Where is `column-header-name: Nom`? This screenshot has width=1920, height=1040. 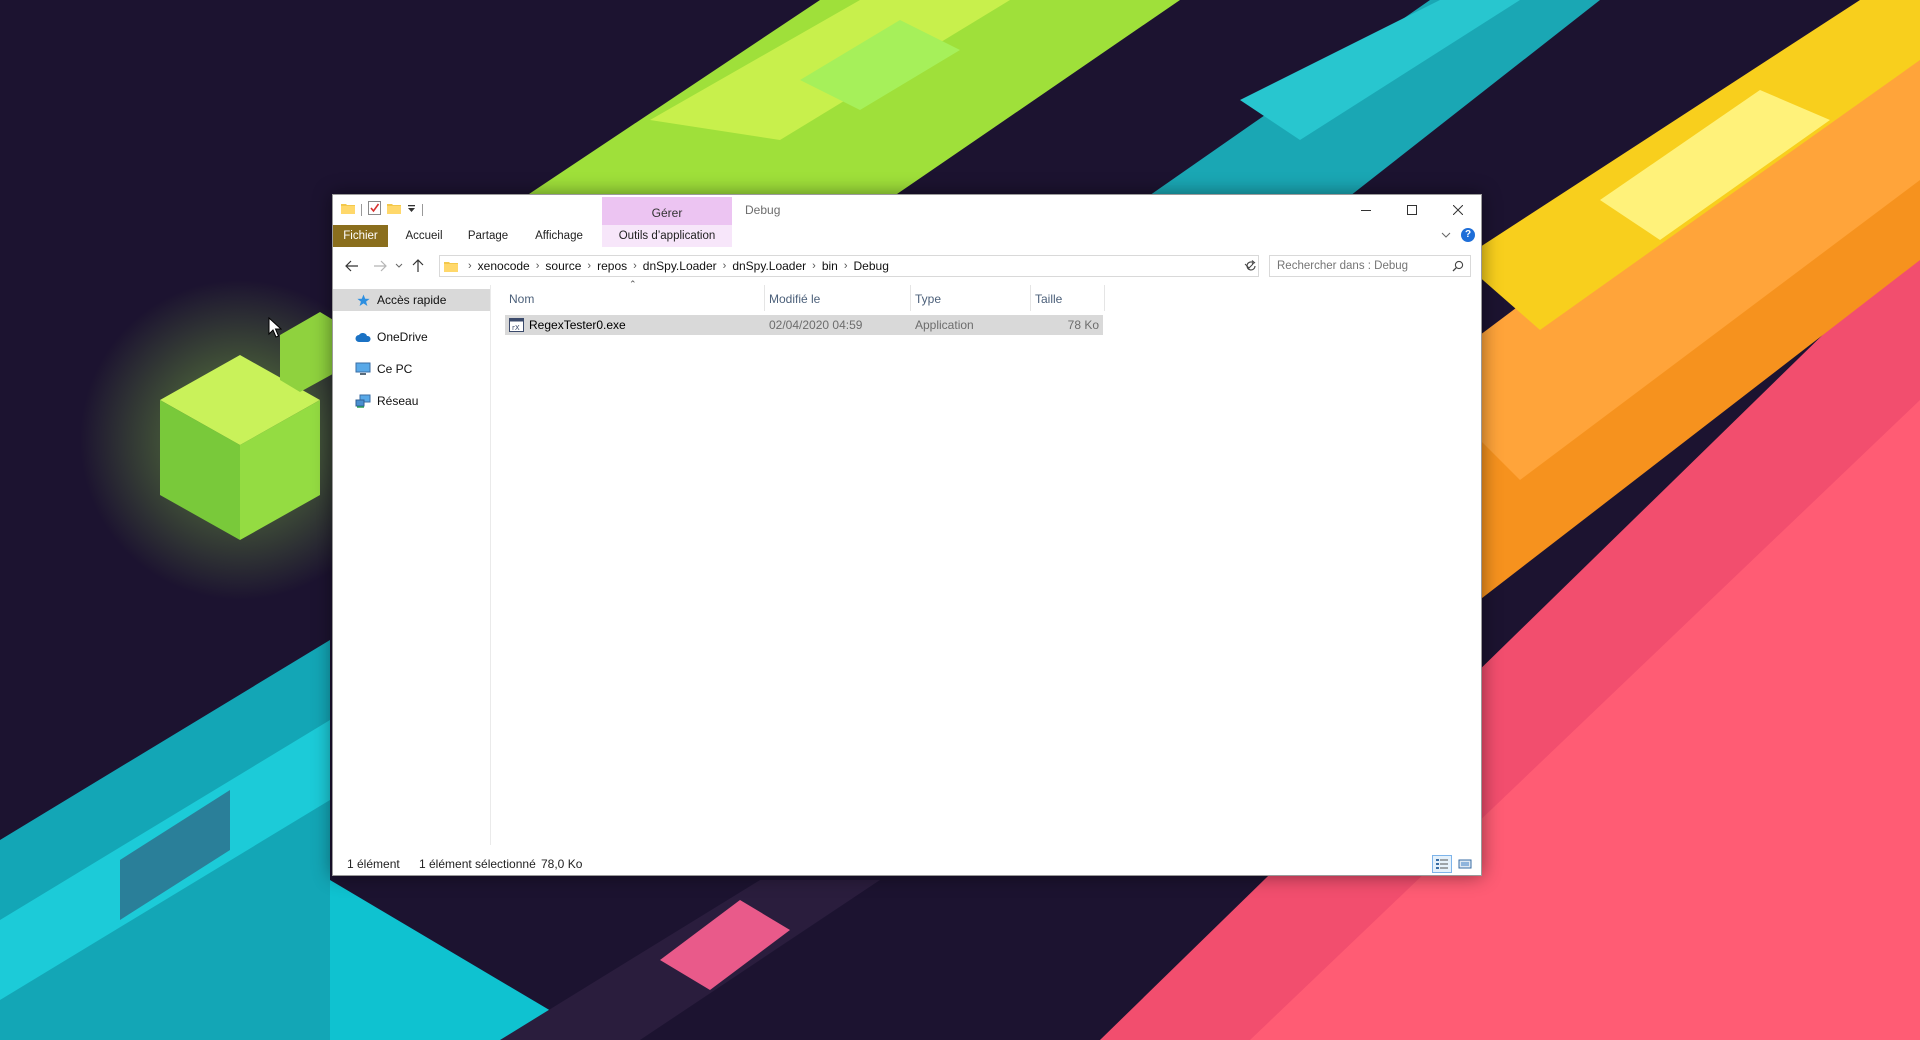
column-header-name: Nom is located at coordinates (635, 298).